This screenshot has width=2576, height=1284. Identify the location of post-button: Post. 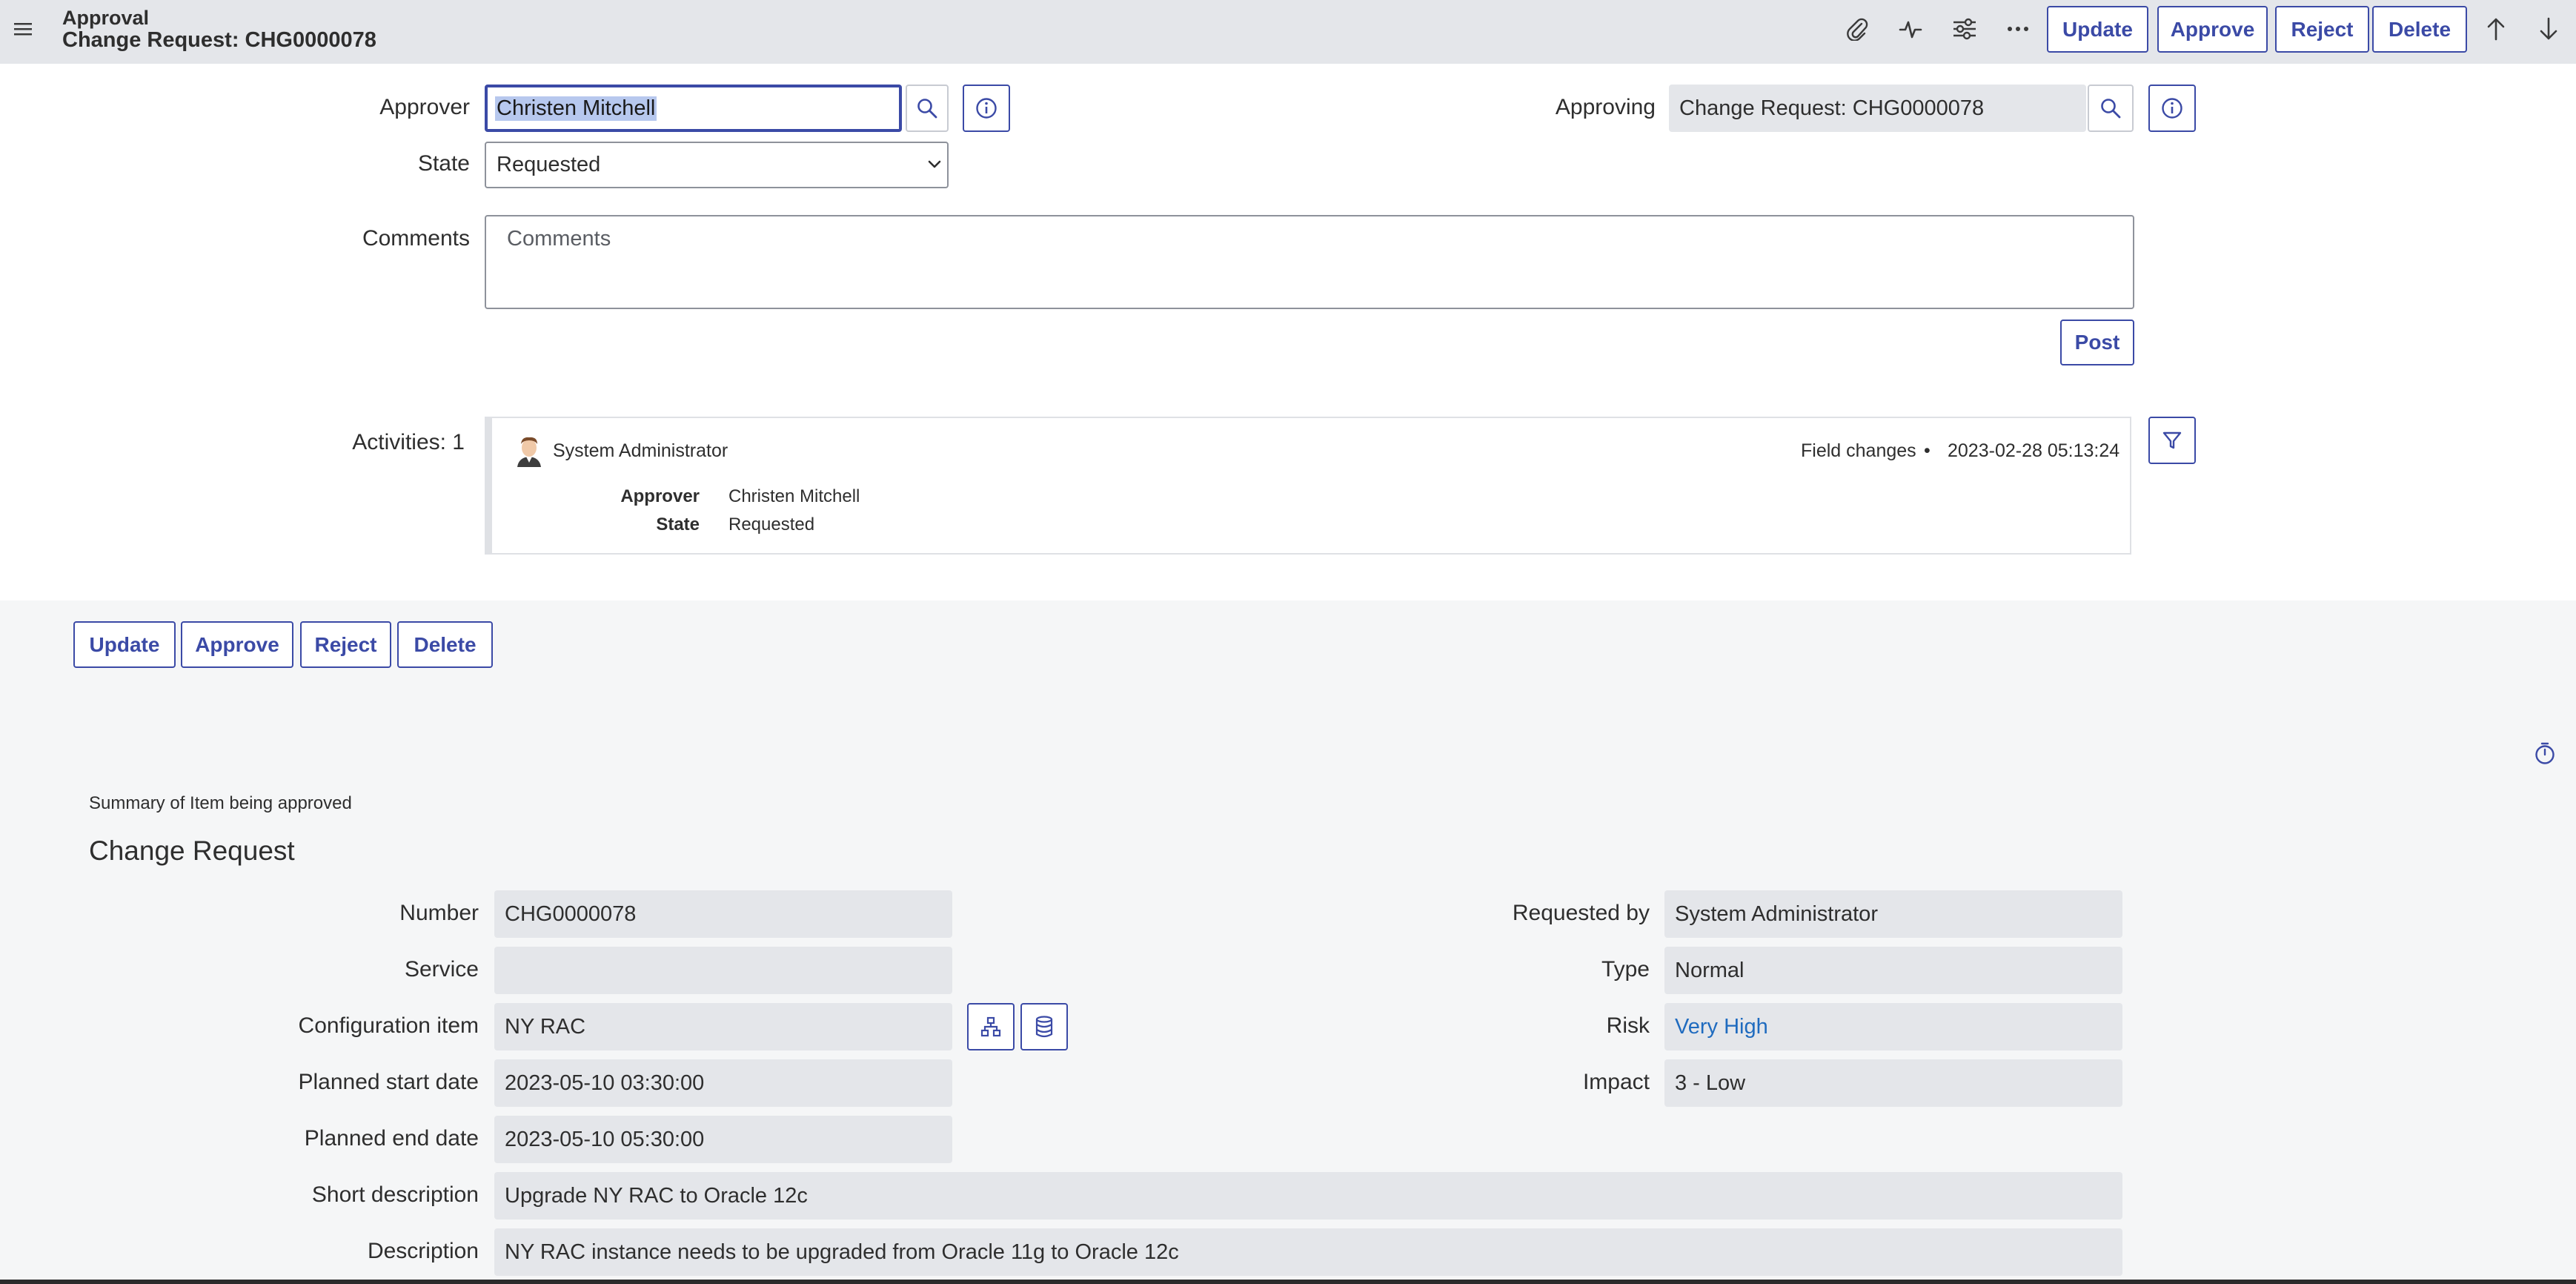
(2097, 342).